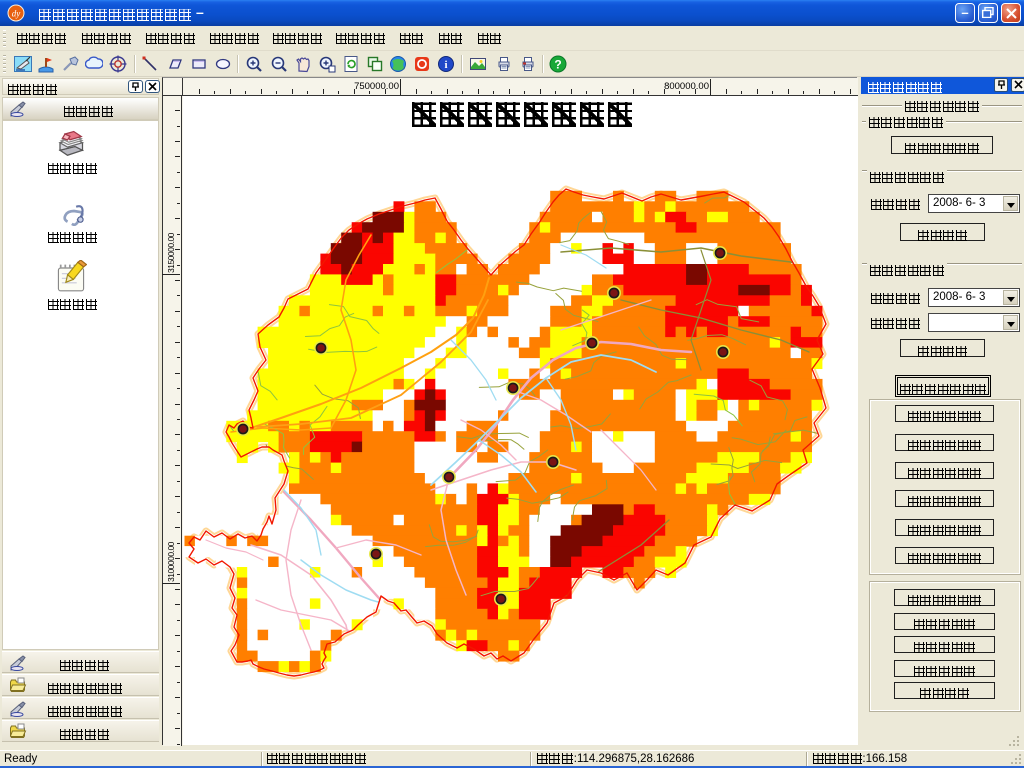 This screenshot has width=1024, height=768. Describe the element at coordinates (445, 65) in the screenshot. I see `svg-text: i` at that location.